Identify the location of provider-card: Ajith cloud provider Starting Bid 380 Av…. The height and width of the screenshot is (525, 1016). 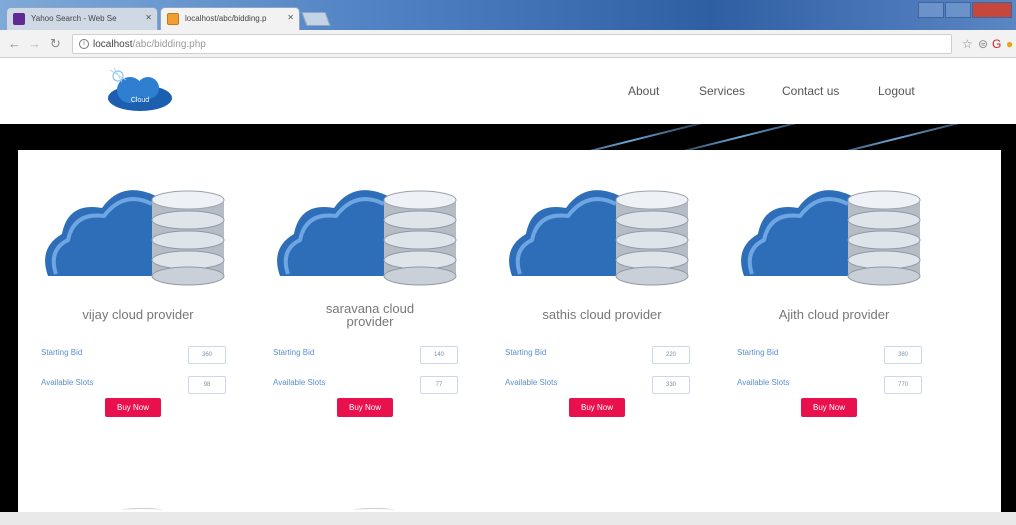
(839, 290).